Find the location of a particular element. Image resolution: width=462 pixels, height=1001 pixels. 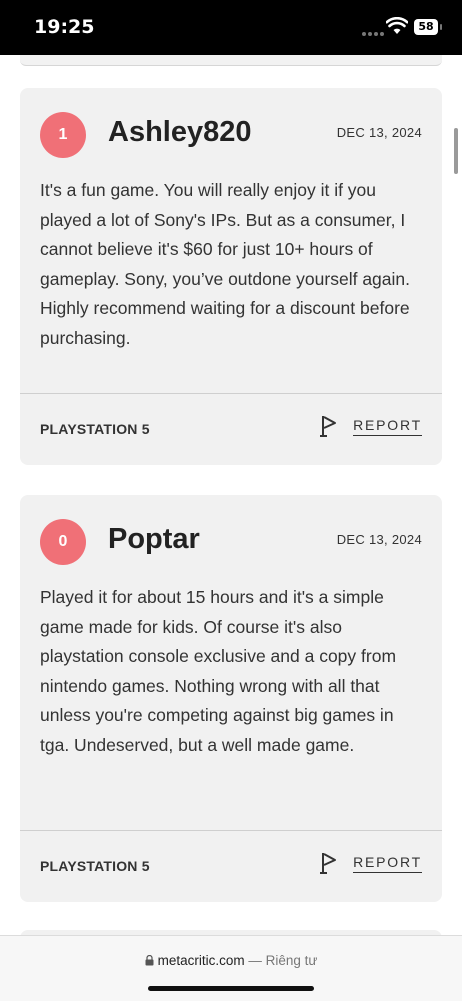

browser-address-bar: metacritic.com — Riêng tư is located at coordinates (231, 968).